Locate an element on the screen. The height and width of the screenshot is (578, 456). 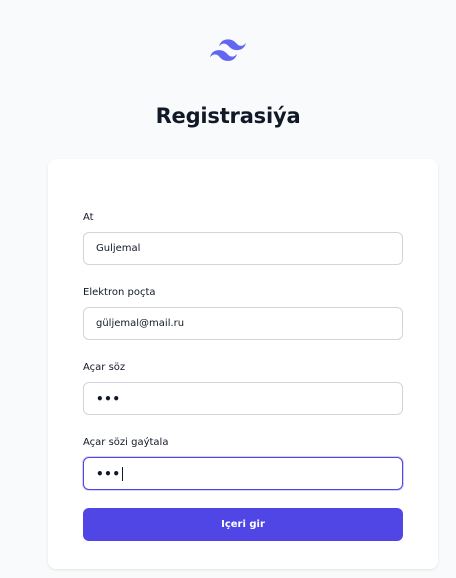
confirm-password-input-value: ••• is located at coordinates (108, 473).